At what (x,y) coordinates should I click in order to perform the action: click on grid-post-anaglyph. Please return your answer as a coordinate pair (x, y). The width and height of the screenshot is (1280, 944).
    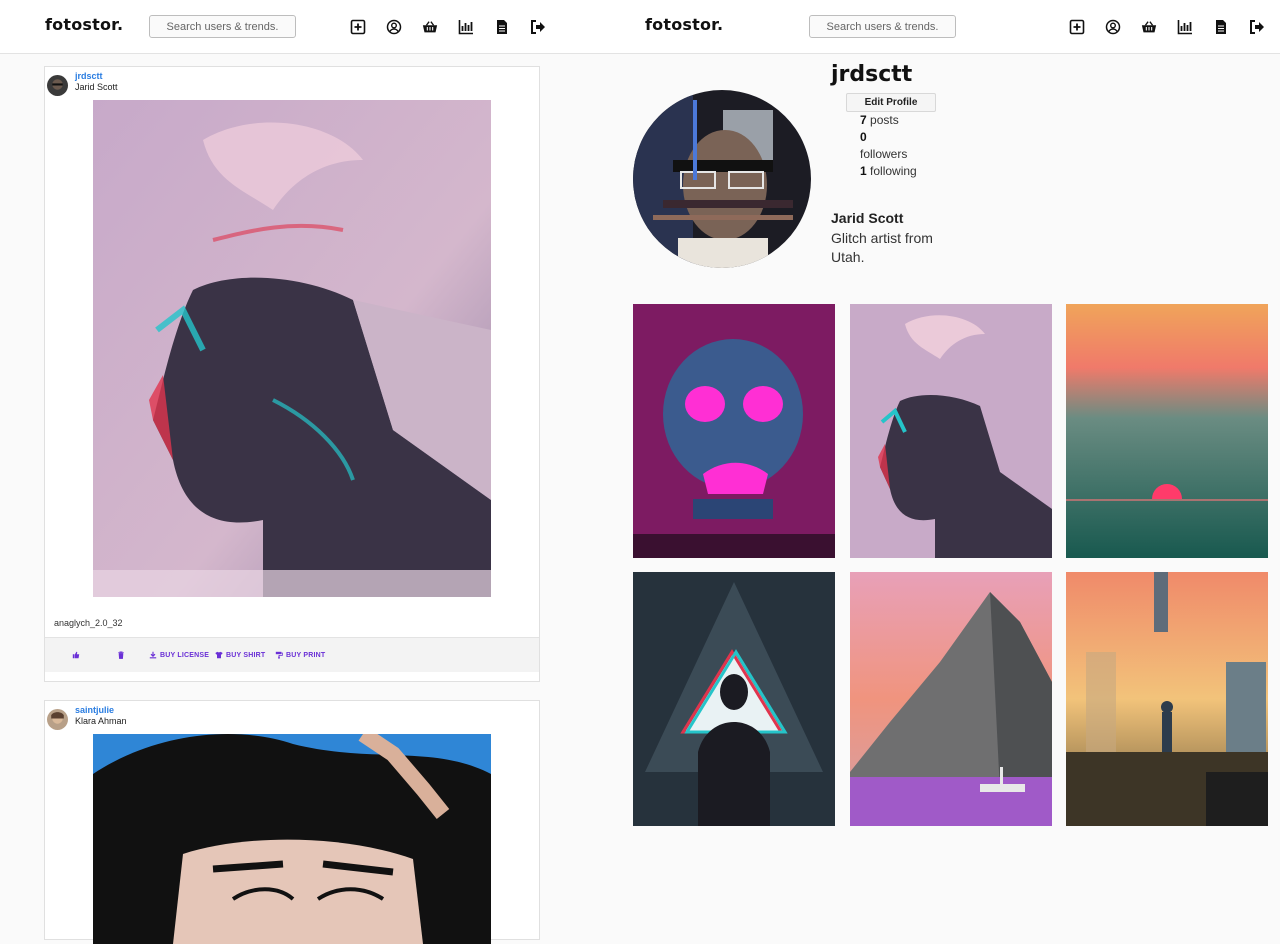
    Looking at the image, I should click on (951, 431).